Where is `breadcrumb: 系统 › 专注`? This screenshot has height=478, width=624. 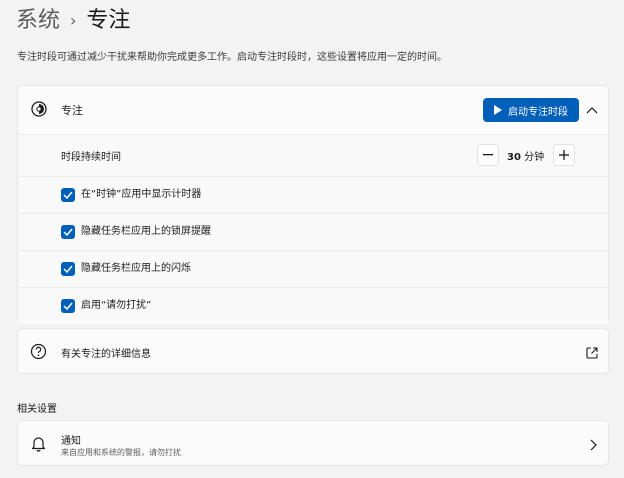
breadcrumb: 系统 › 专注 is located at coordinates (73, 21).